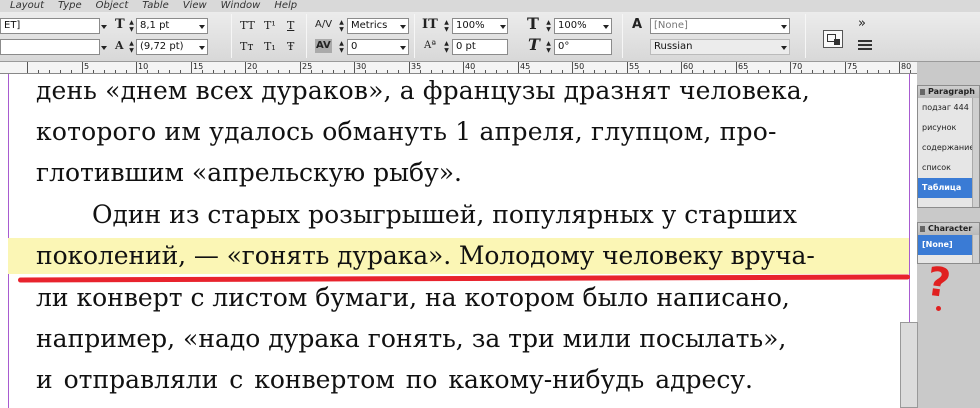 This screenshot has height=408, width=980. I want to click on vertical-scale-stepper: ▲ ▼, so click(446, 26).